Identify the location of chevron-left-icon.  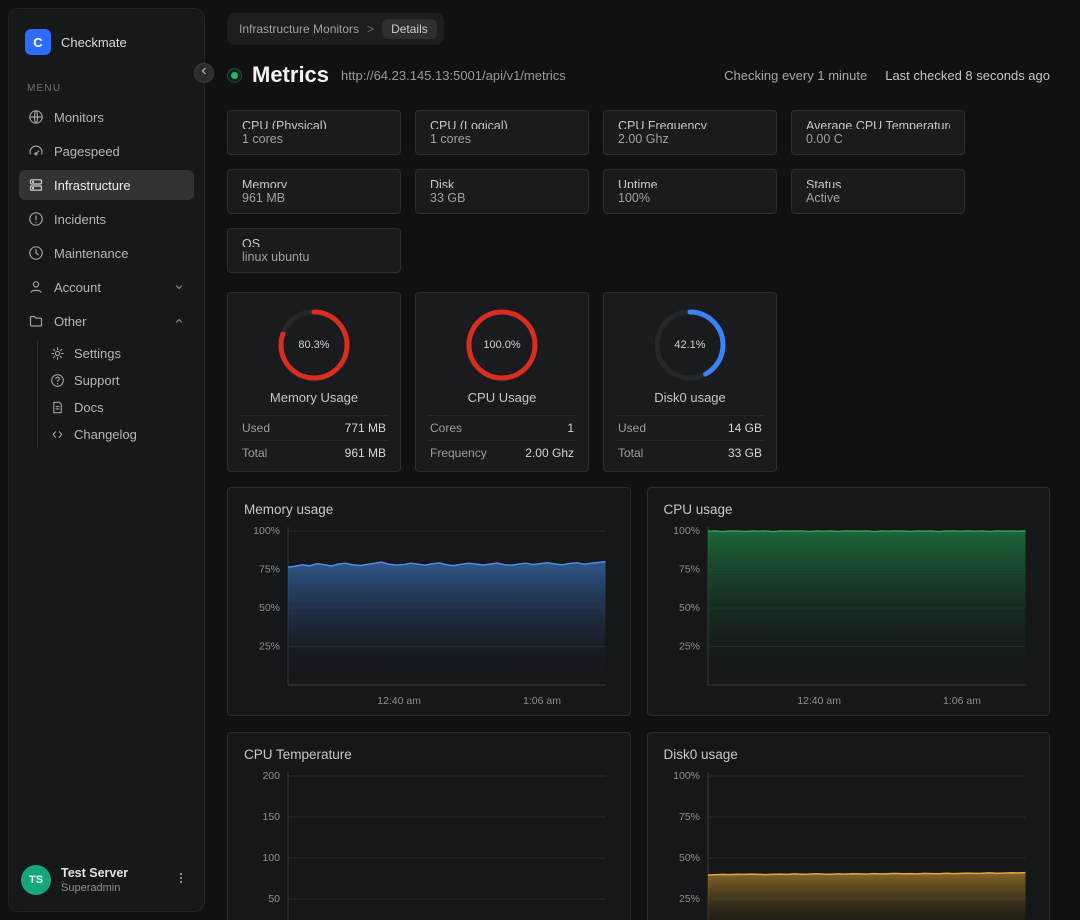
(204, 73).